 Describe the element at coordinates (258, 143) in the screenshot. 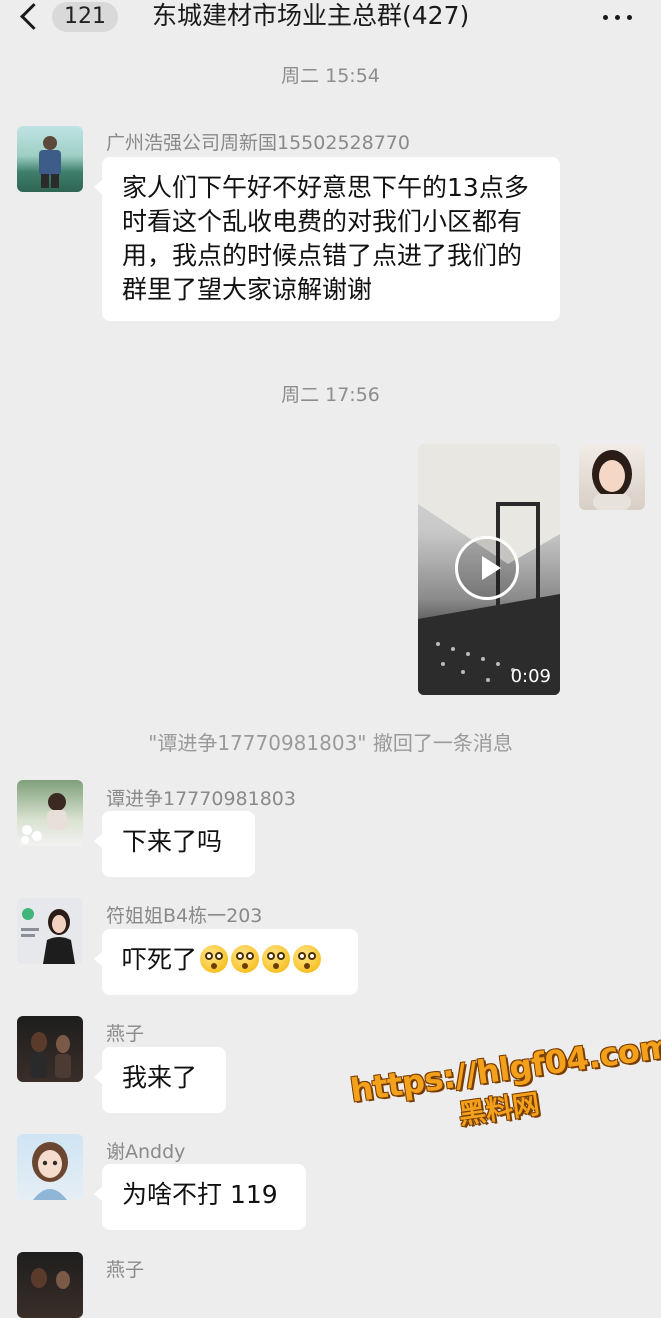

I see `sender-name: 广州浩强公司周新国15502528770` at that location.